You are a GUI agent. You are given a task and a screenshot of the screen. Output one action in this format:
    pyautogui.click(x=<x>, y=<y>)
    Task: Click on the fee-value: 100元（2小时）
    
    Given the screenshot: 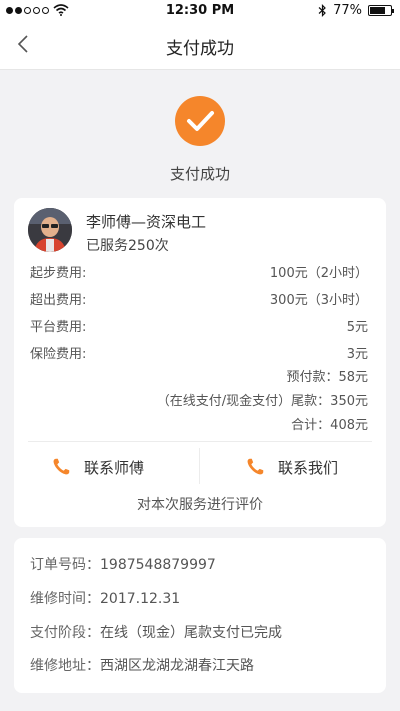 What is the action you would take?
    pyautogui.click(x=318, y=273)
    